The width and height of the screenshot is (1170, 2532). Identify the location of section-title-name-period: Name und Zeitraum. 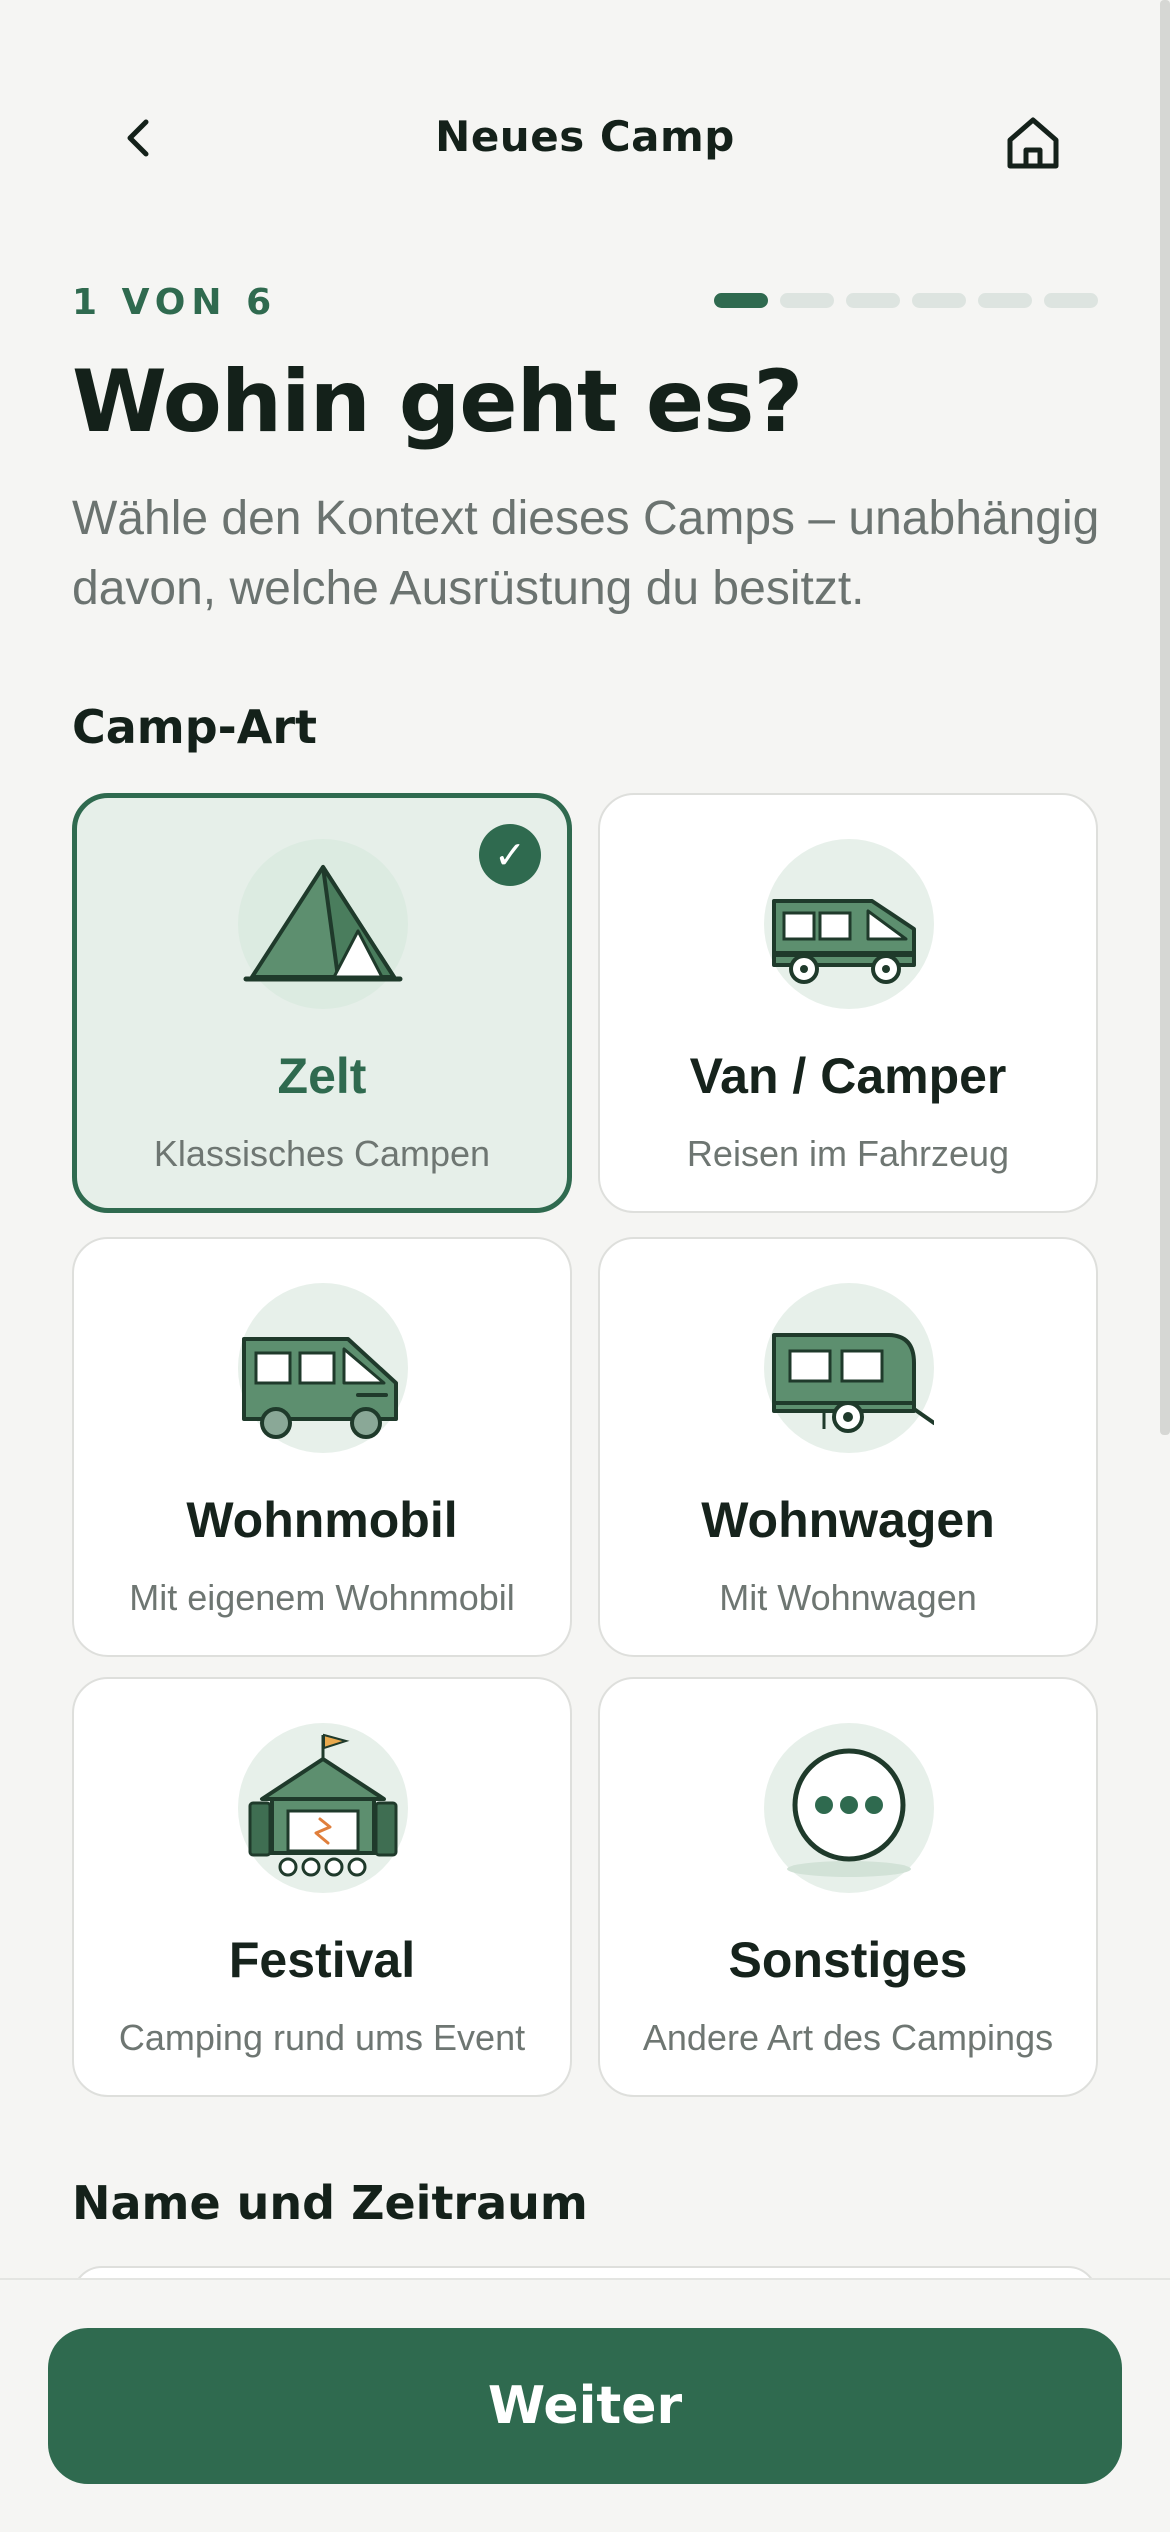
(330, 2203).